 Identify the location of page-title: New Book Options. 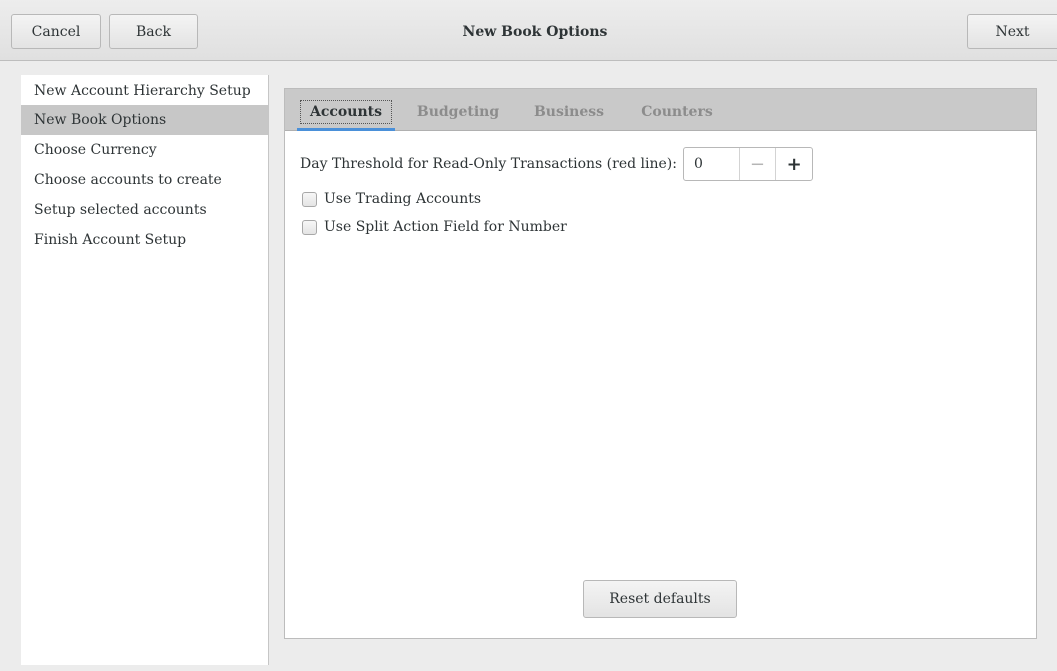
(535, 31).